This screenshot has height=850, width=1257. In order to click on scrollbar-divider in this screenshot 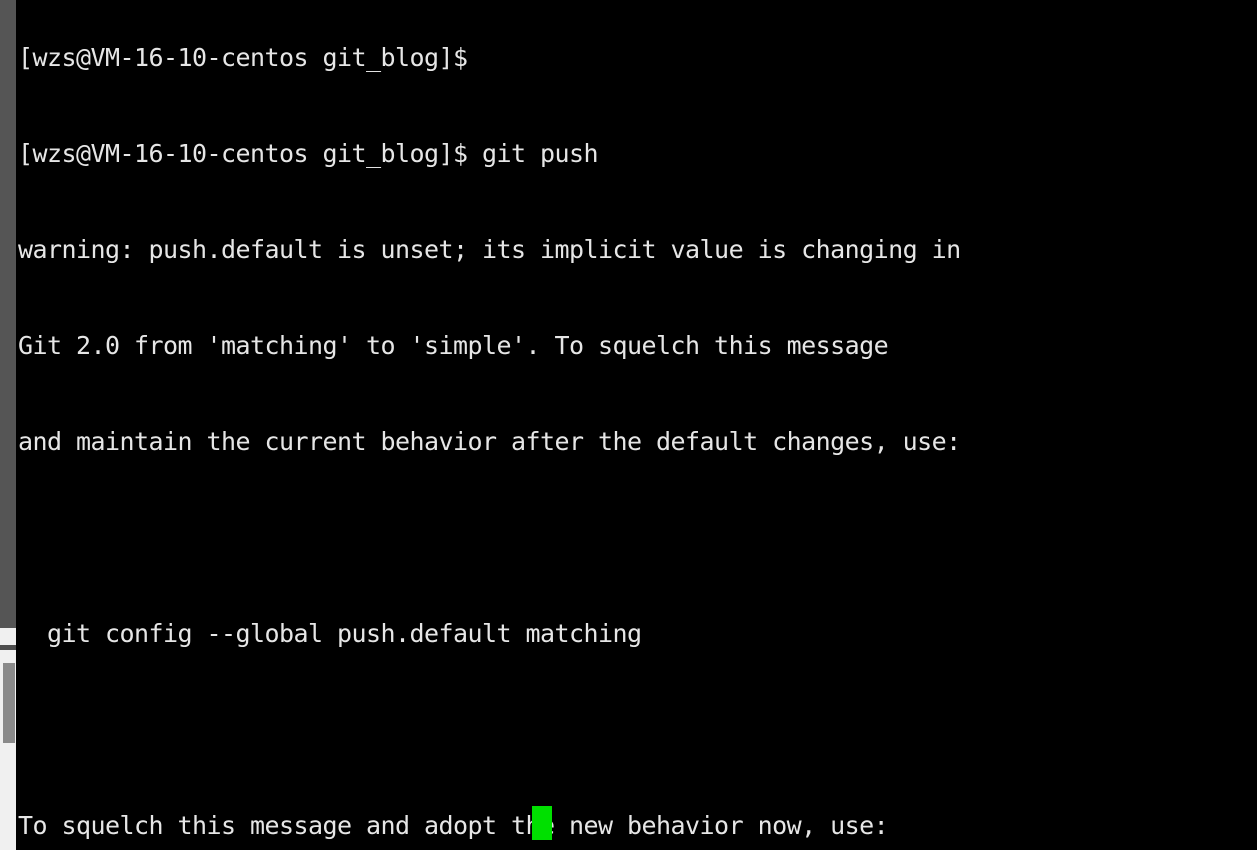, I will do `click(8, 647)`.